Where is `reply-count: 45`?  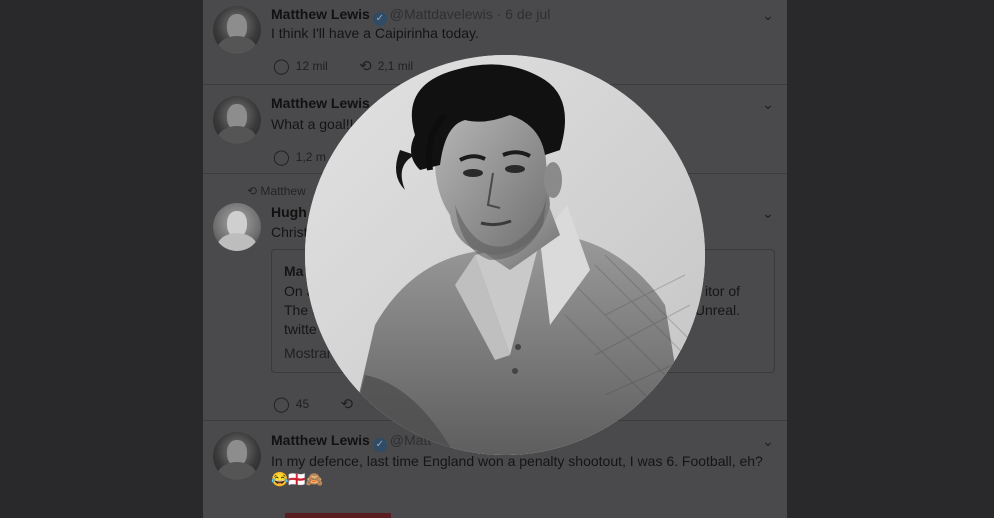
reply-count: 45 is located at coordinates (302, 404).